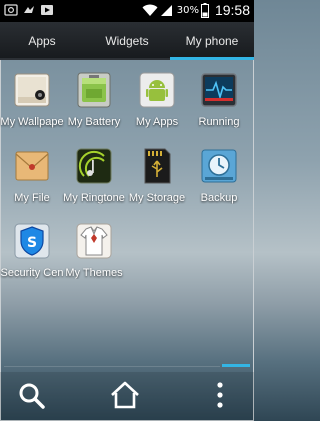 This screenshot has height=421, width=320. What do you see at coordinates (150, 10) in the screenshot?
I see `wifi-icon` at bounding box center [150, 10].